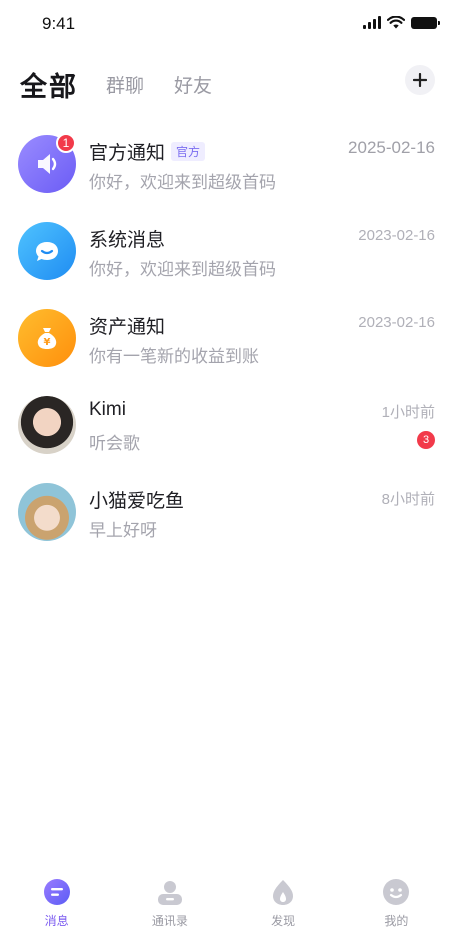 Image resolution: width=453 pixels, height=929 pixels. I want to click on message-title: 官方通知, so click(127, 153).